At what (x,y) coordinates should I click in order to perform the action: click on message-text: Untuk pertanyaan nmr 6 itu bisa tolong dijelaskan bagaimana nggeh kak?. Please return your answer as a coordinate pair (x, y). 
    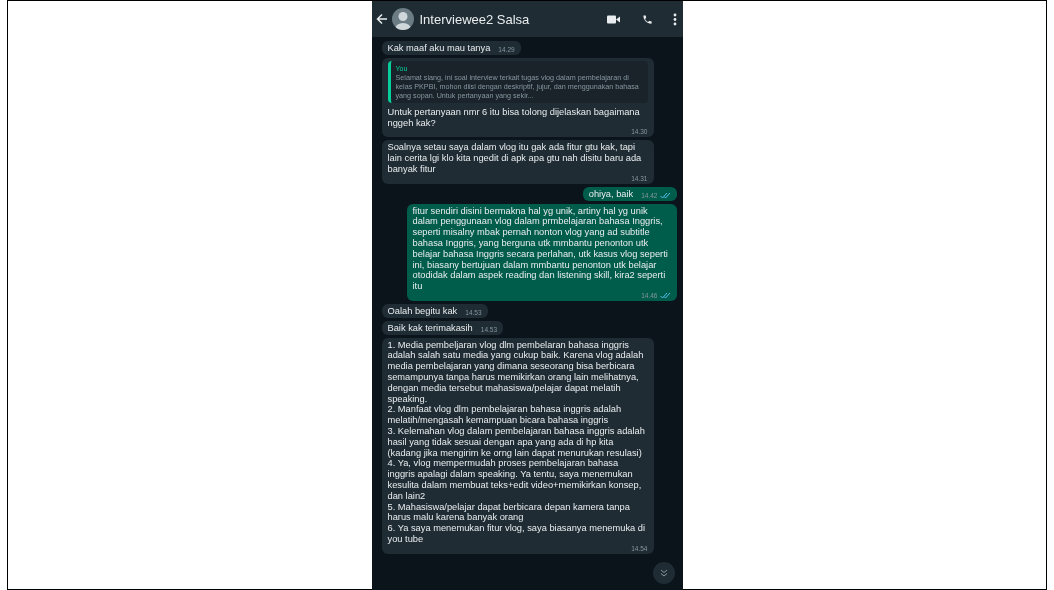
    Looking at the image, I should click on (514, 117).